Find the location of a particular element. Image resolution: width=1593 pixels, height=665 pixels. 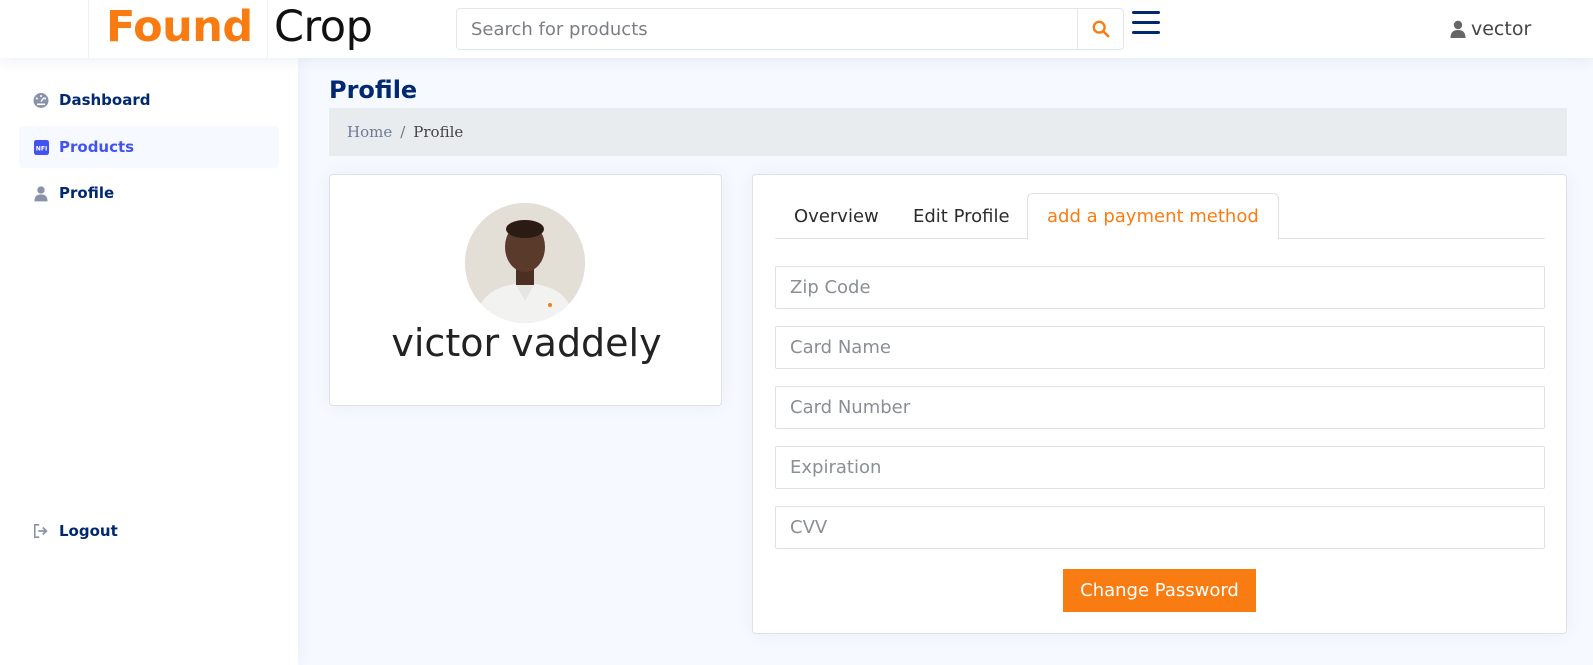

zip-code-field is located at coordinates (1160, 287).